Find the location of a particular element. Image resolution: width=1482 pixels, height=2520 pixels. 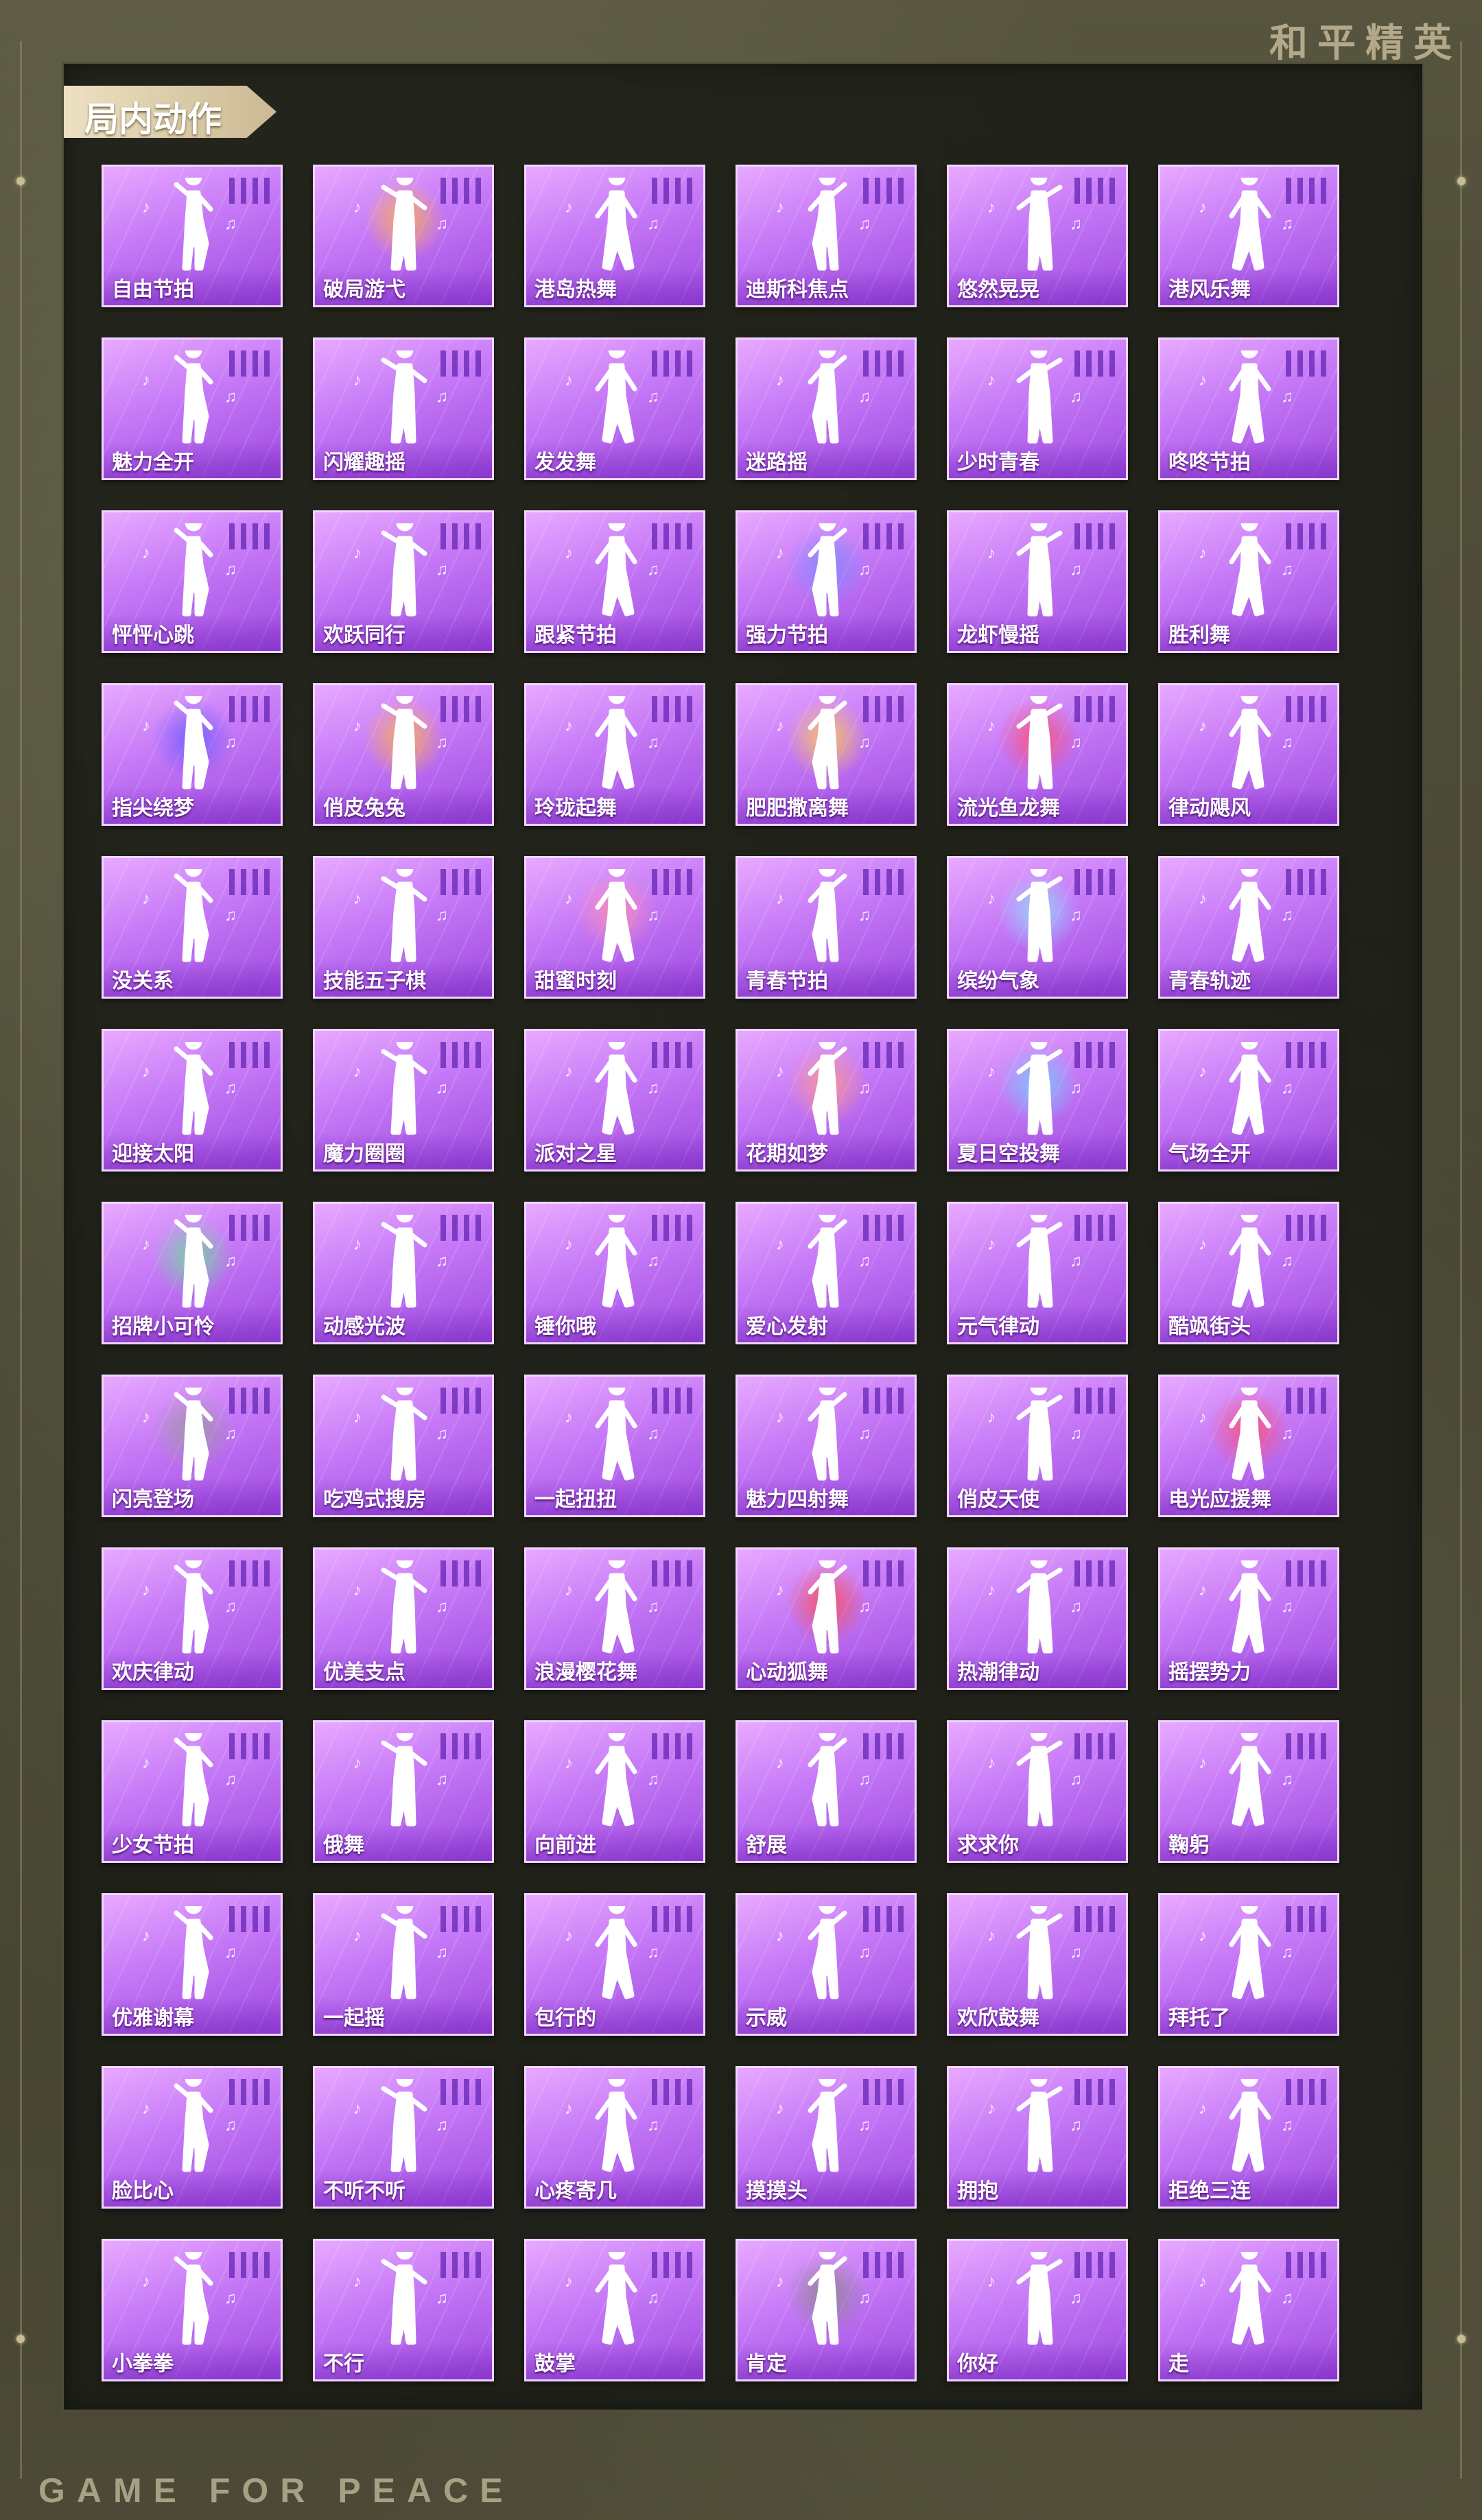

emote-card: ♪ ♫ 摸摸头 is located at coordinates (826, 2137).